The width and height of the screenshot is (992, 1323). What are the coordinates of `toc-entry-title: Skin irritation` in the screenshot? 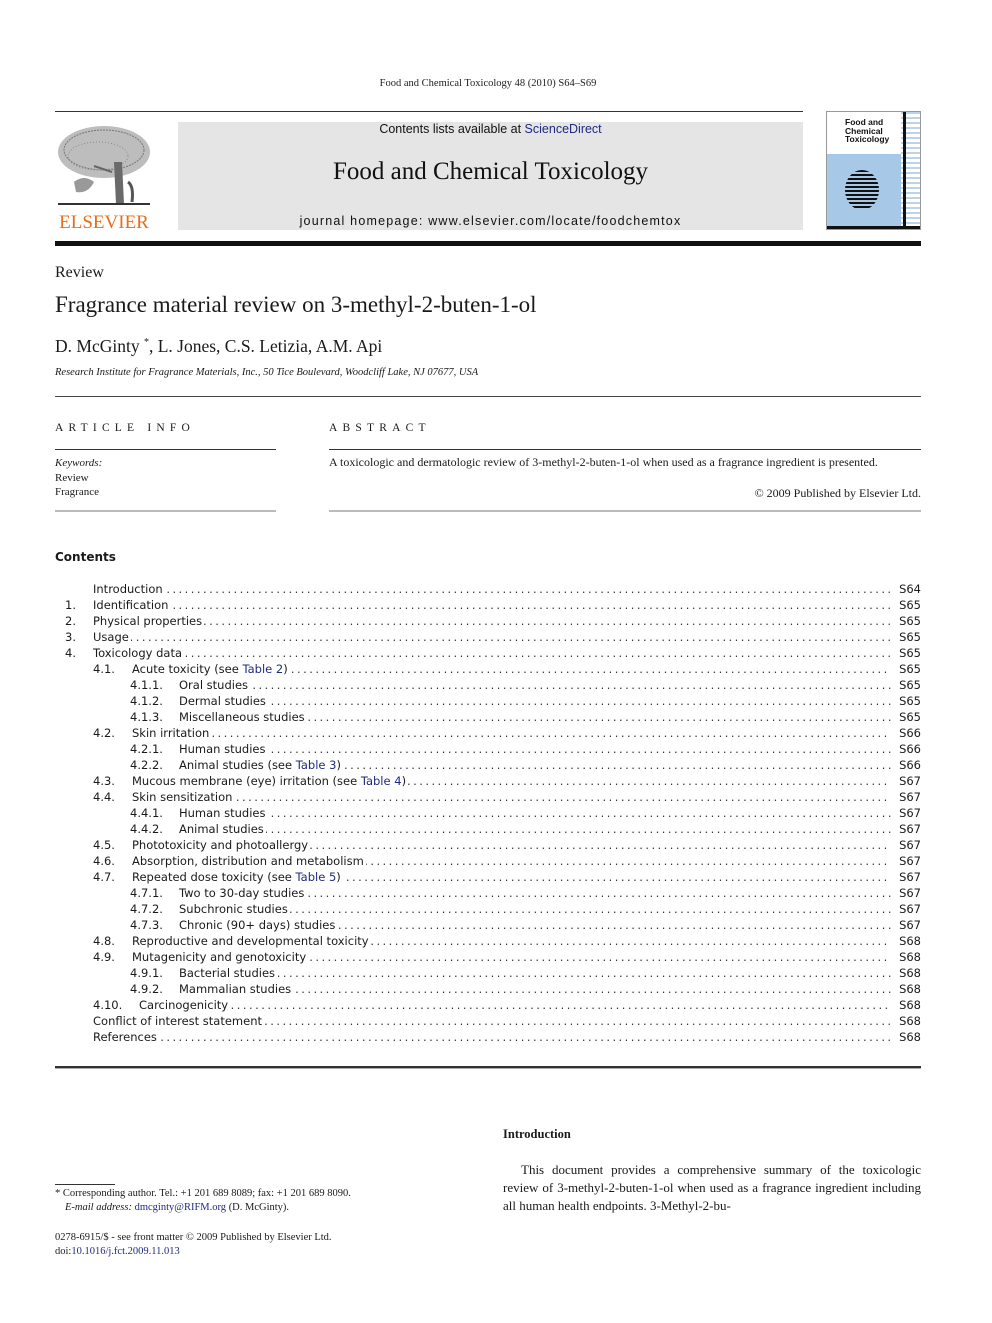 It's located at (511, 733).